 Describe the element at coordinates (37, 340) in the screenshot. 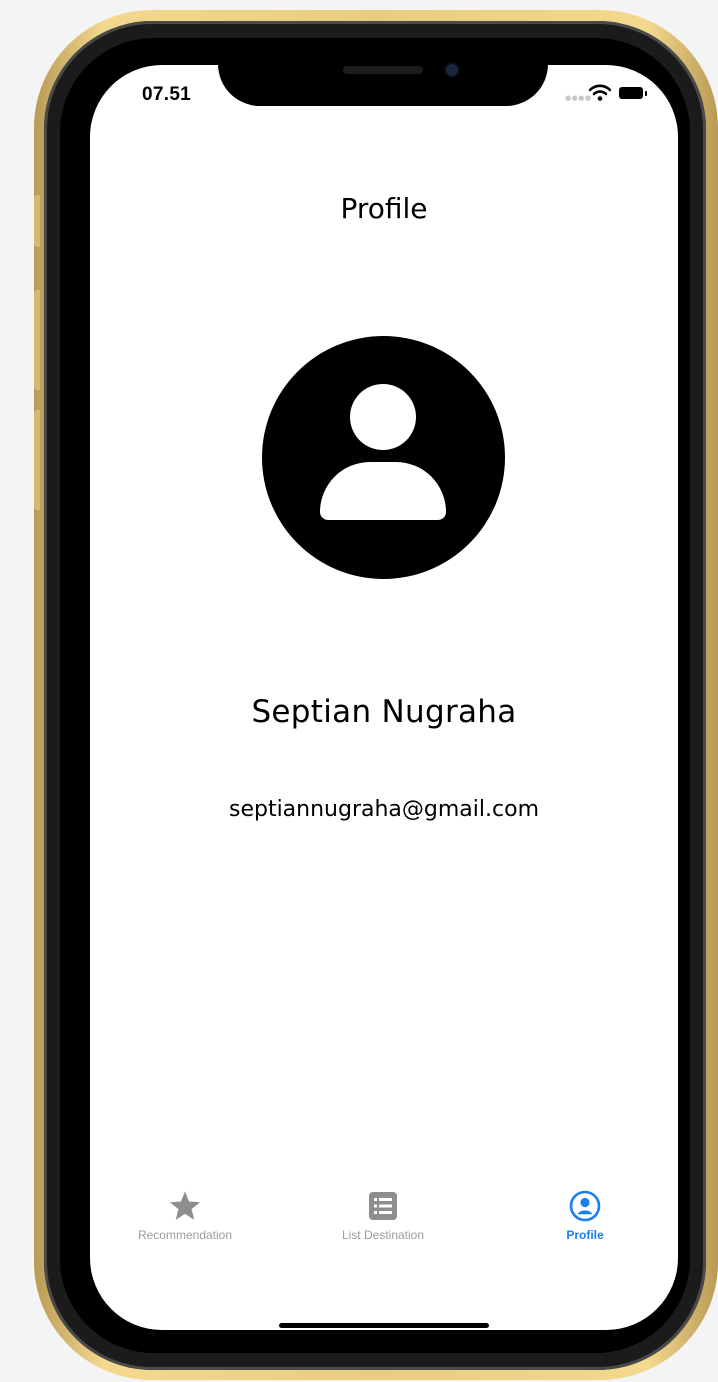

I see `device-volume-up-button` at that location.